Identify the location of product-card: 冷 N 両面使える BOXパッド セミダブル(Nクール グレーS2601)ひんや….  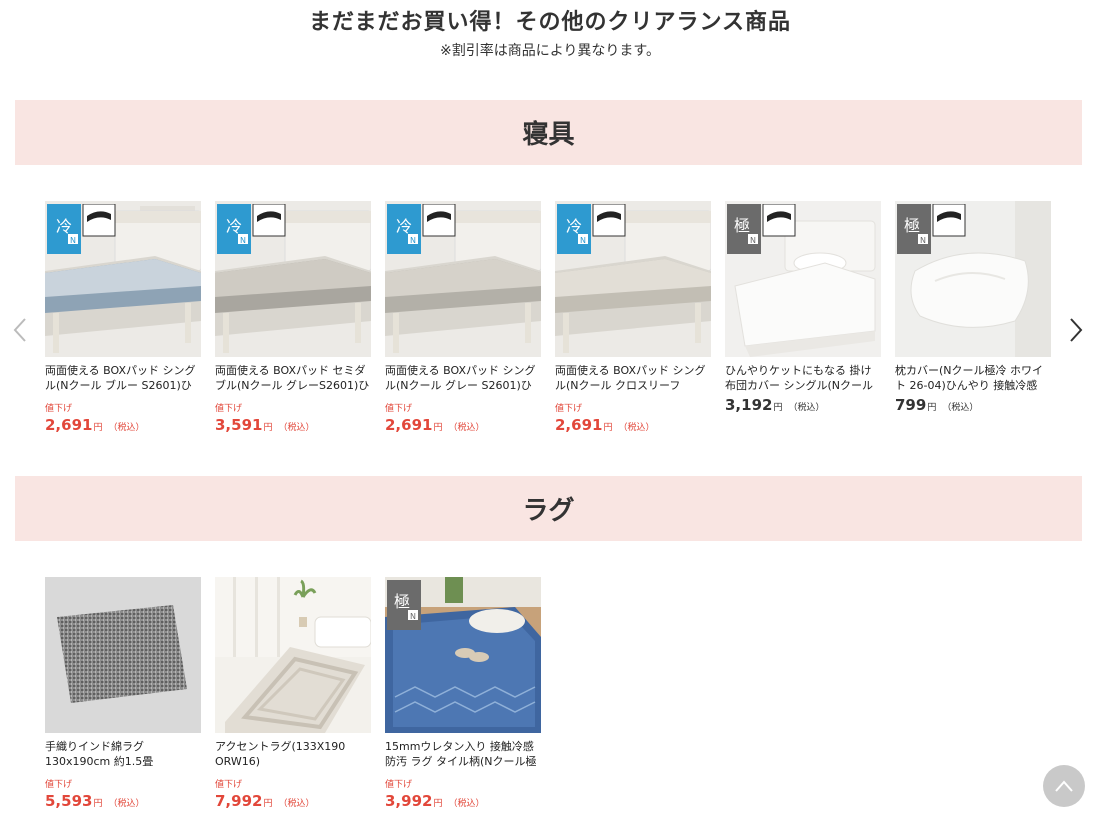
(293, 317).